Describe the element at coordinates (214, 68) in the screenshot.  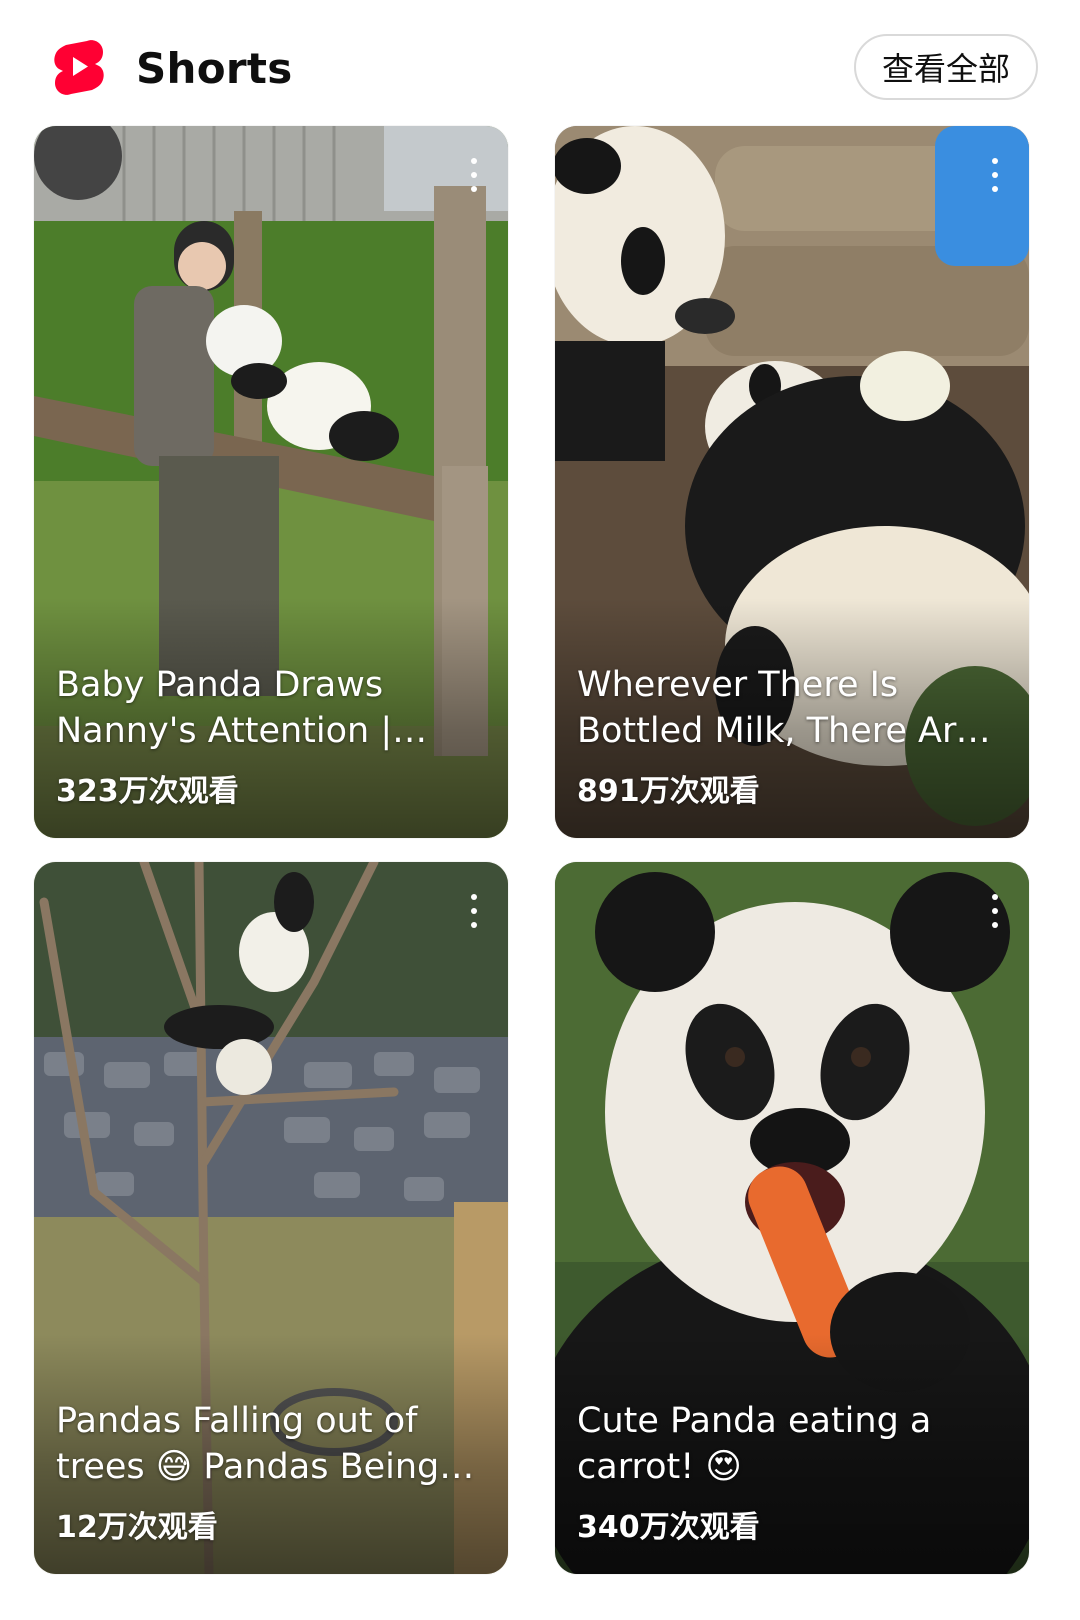
I see `section-title: Shorts` at that location.